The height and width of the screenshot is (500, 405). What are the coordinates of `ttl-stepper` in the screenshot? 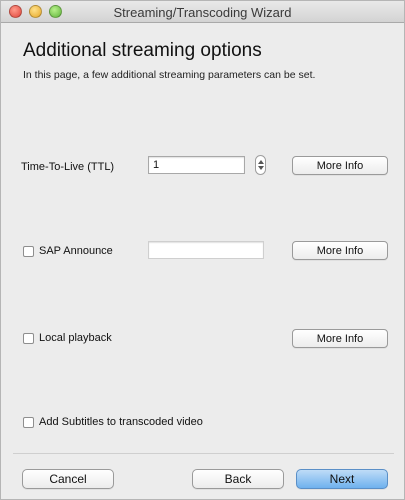 It's located at (260, 165).